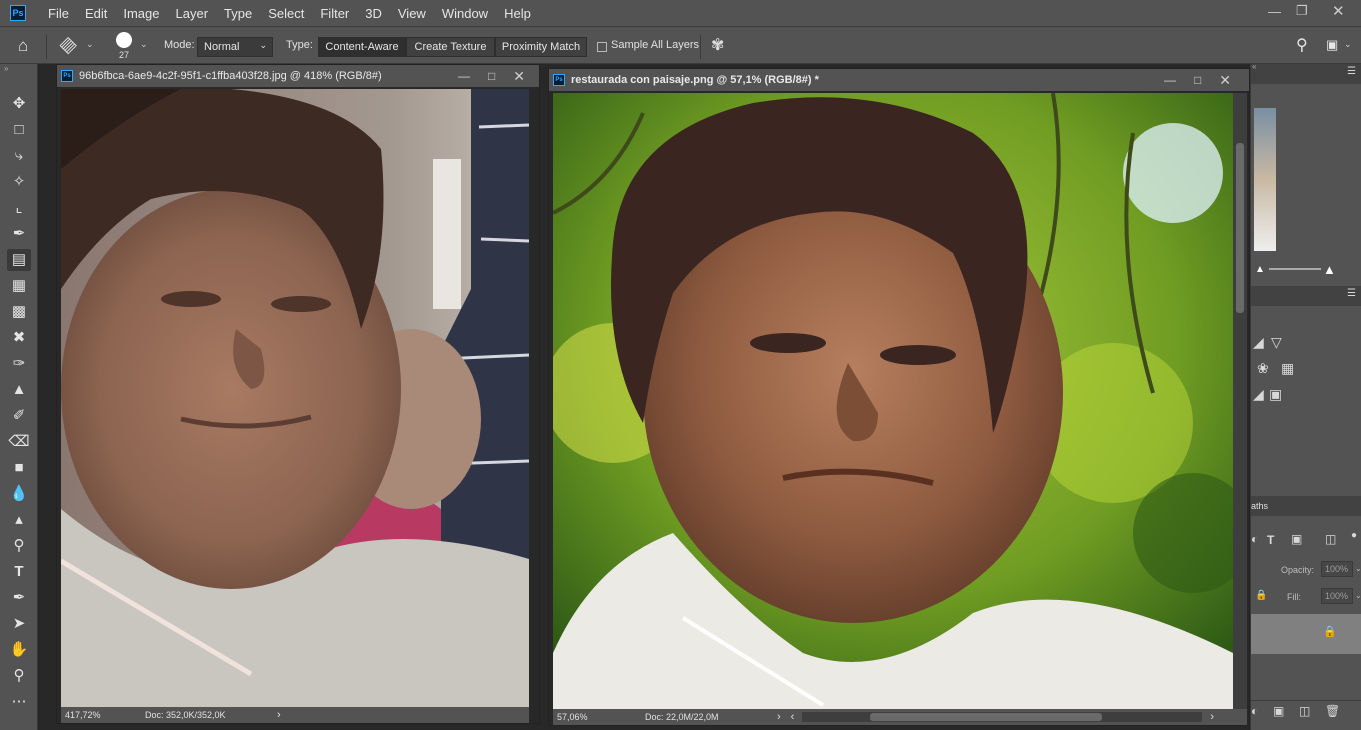 The width and height of the screenshot is (1361, 730). I want to click on horizontal-scroll-thumb, so click(986, 717).